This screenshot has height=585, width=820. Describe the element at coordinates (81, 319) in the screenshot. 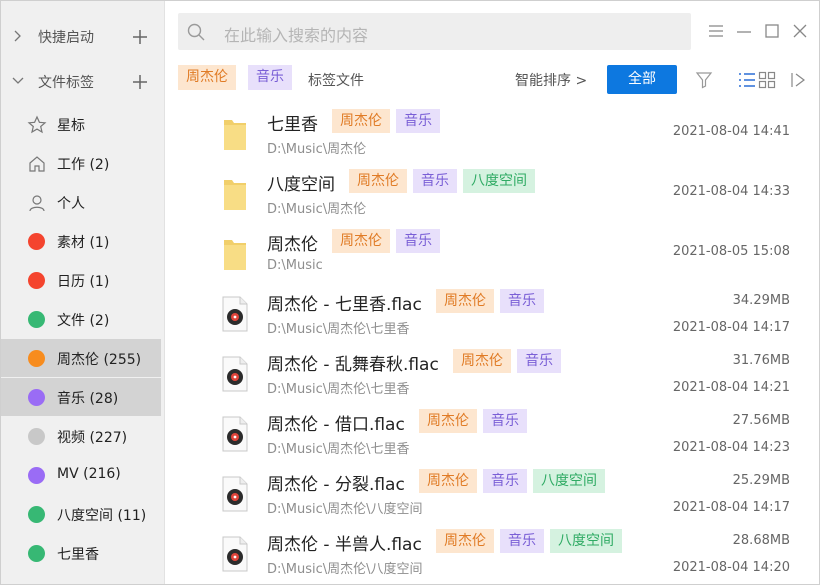

I see `sidebar-item-file: 文件 (2)` at that location.